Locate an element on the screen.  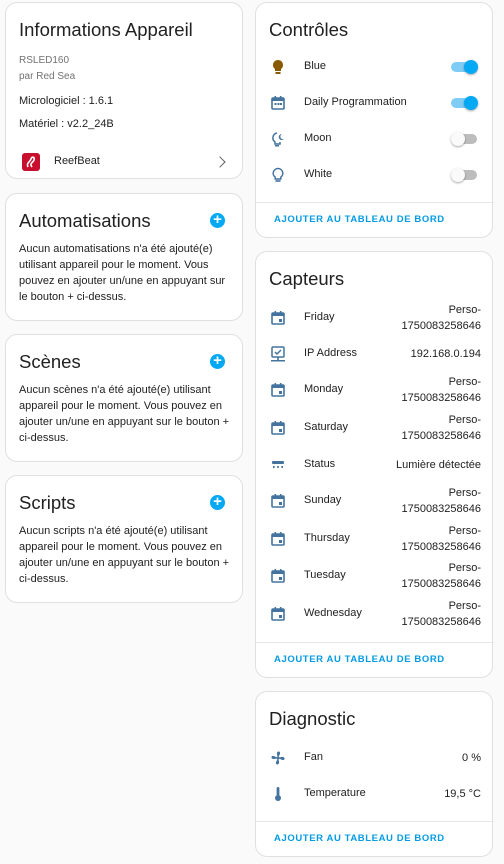
control-label: Daily Programmation is located at coordinates (355, 102).